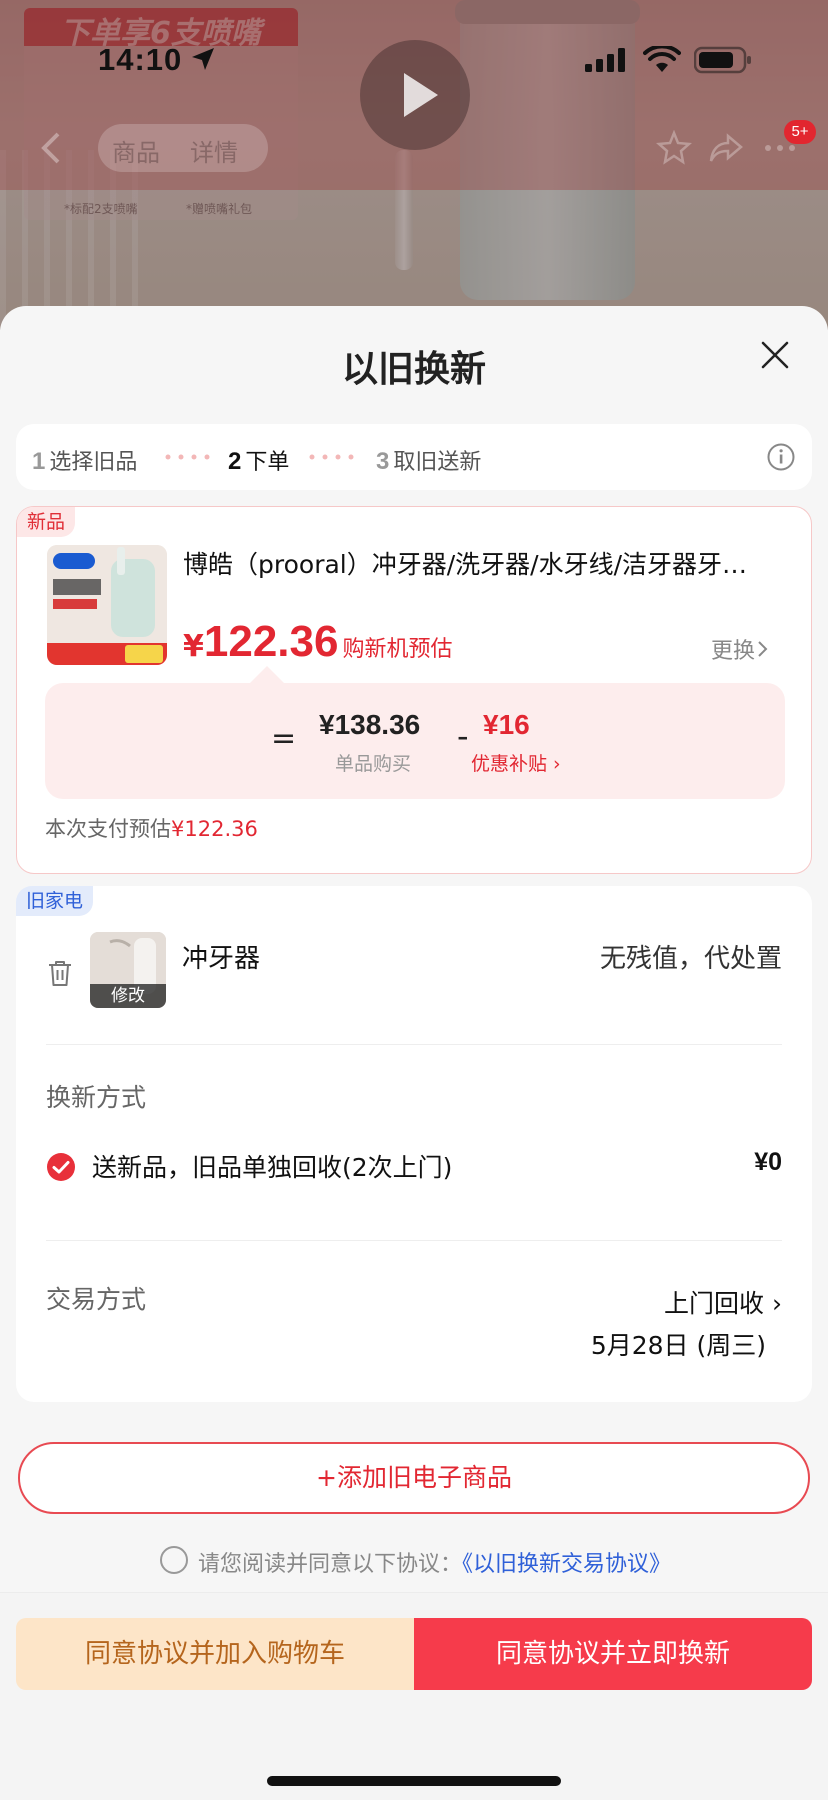  What do you see at coordinates (267, 683) in the screenshot?
I see `breakdown-caret` at bounding box center [267, 683].